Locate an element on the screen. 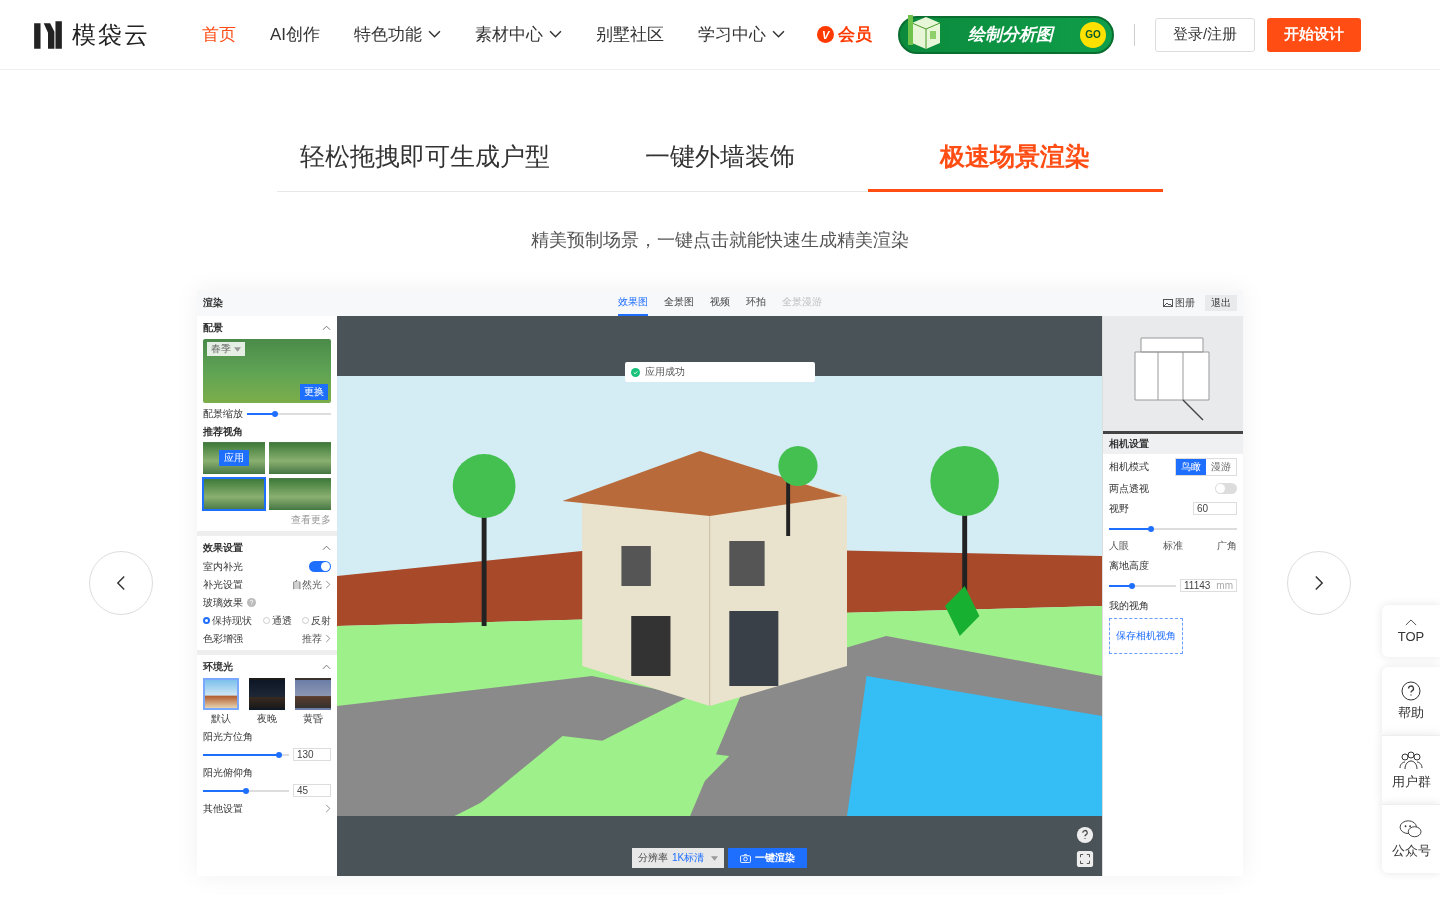  promo-banner: 绘制分析图 GO is located at coordinates (1006, 34).